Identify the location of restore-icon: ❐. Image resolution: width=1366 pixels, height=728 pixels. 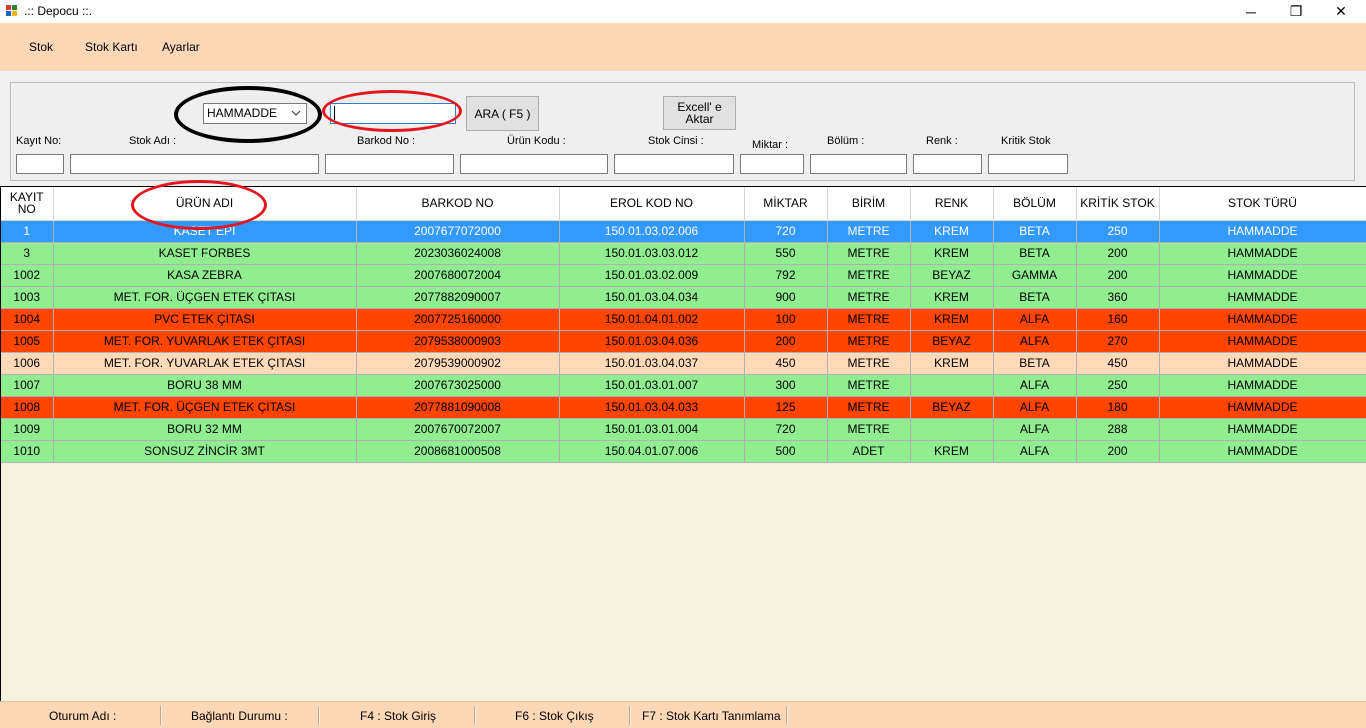
(1296, 11).